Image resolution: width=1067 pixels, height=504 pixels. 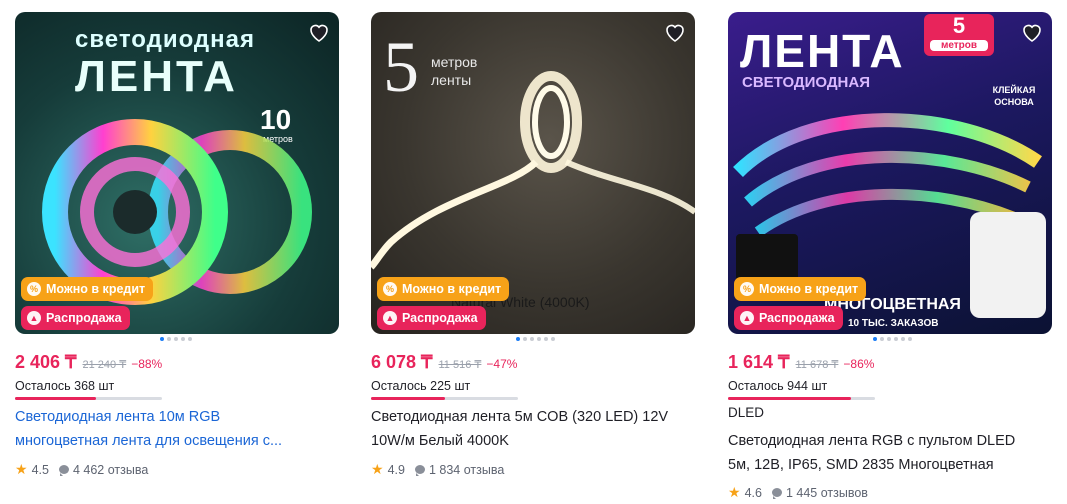 What do you see at coordinates (421, 386) in the screenshot?
I see `stock-left: Осталось 225 шт` at bounding box center [421, 386].